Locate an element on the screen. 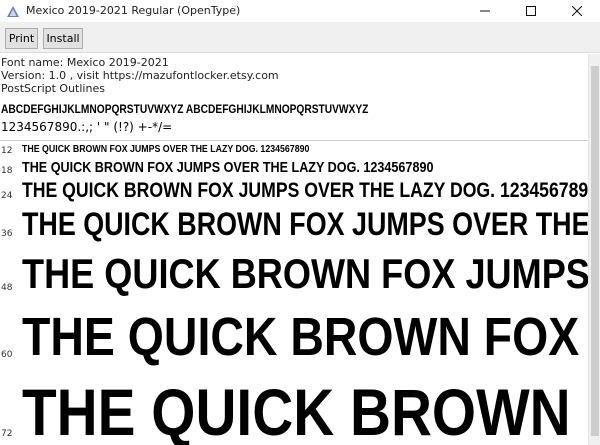 The width and height of the screenshot is (600, 445). size-label-48: 48 is located at coordinates (7, 288).